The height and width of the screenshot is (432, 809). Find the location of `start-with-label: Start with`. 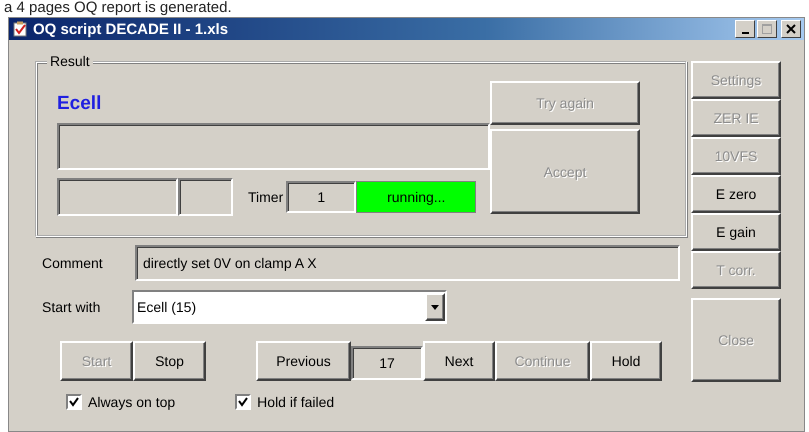

start-with-label: Start with is located at coordinates (71, 307).